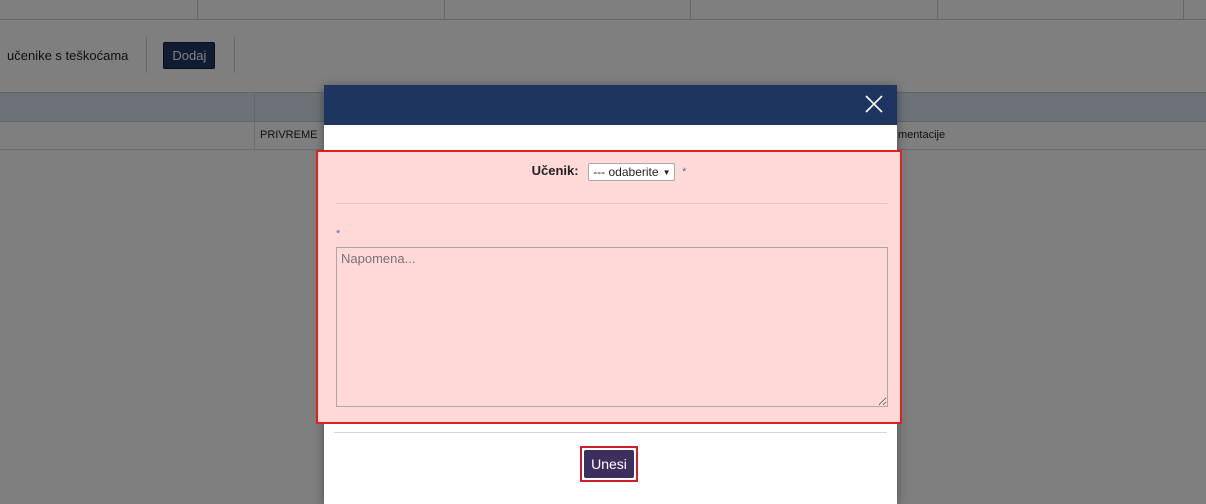 The height and width of the screenshot is (504, 1206). Describe the element at coordinates (666, 172) in the screenshot. I see `dropdown-arrow-icon: ▼` at that location.